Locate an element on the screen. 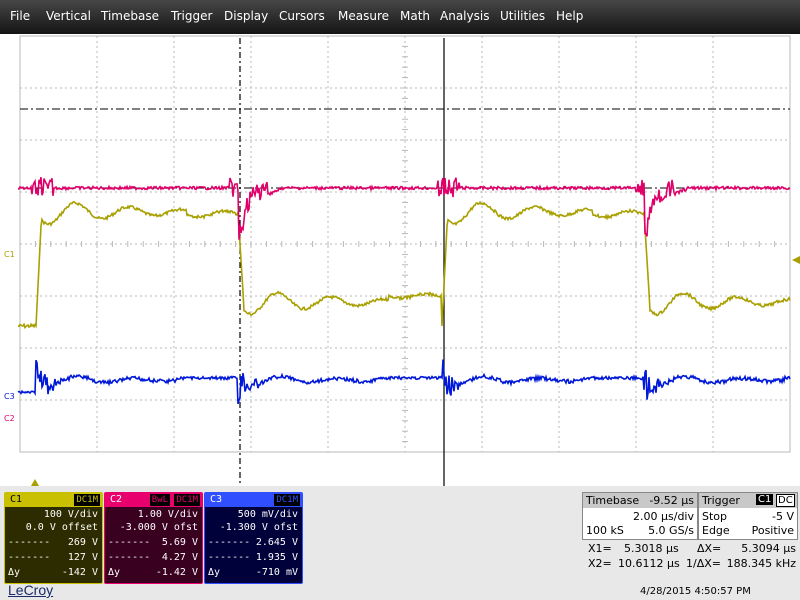 This screenshot has height=600, width=800. trigger-source: C1 is located at coordinates (765, 499).